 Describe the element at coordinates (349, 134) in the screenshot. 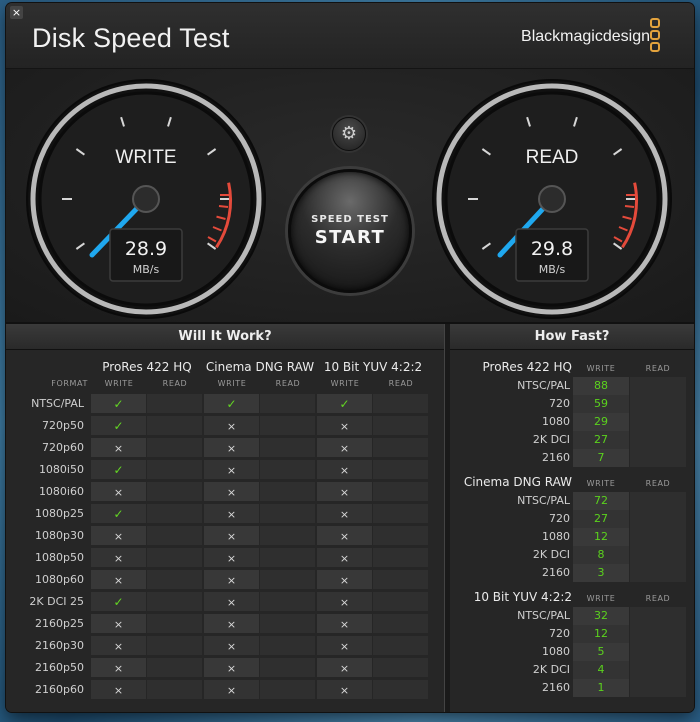

I see `settings-gear-icon: ⚙` at that location.